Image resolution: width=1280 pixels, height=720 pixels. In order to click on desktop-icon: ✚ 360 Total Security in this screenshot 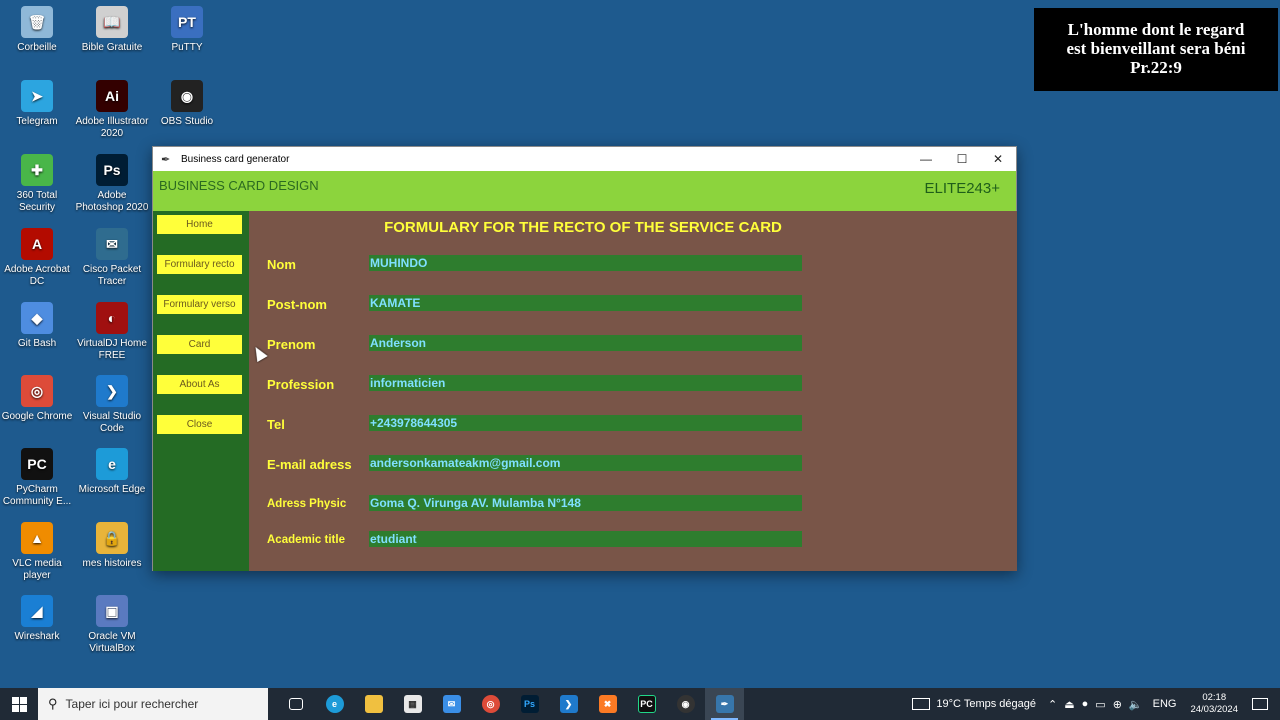, I will do `click(37, 184)`.